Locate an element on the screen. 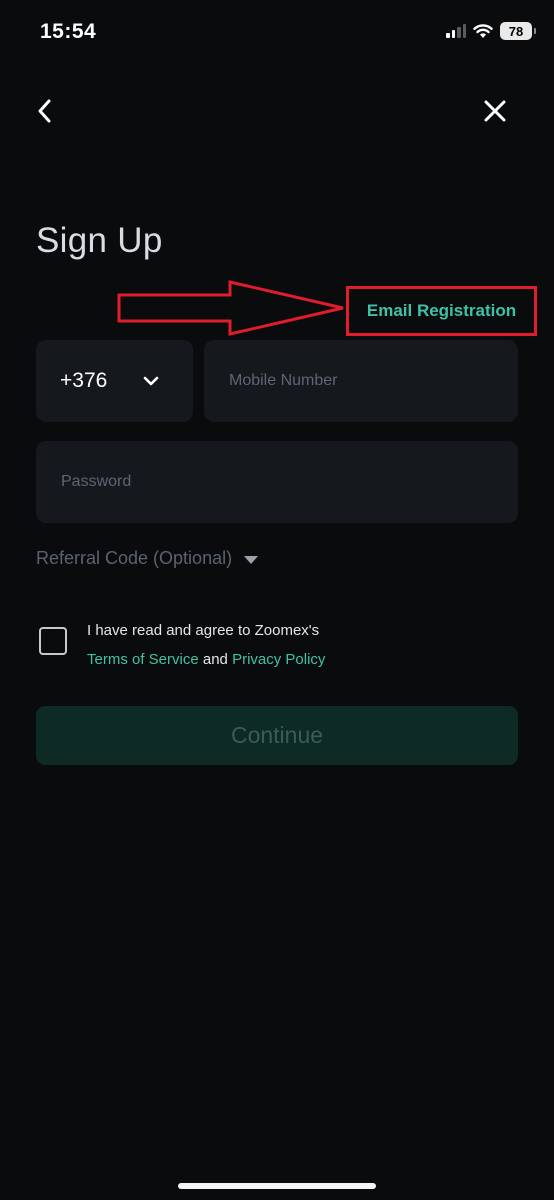 Image resolution: width=554 pixels, height=1200 pixels. back-arrow-icon is located at coordinates (45, 111).